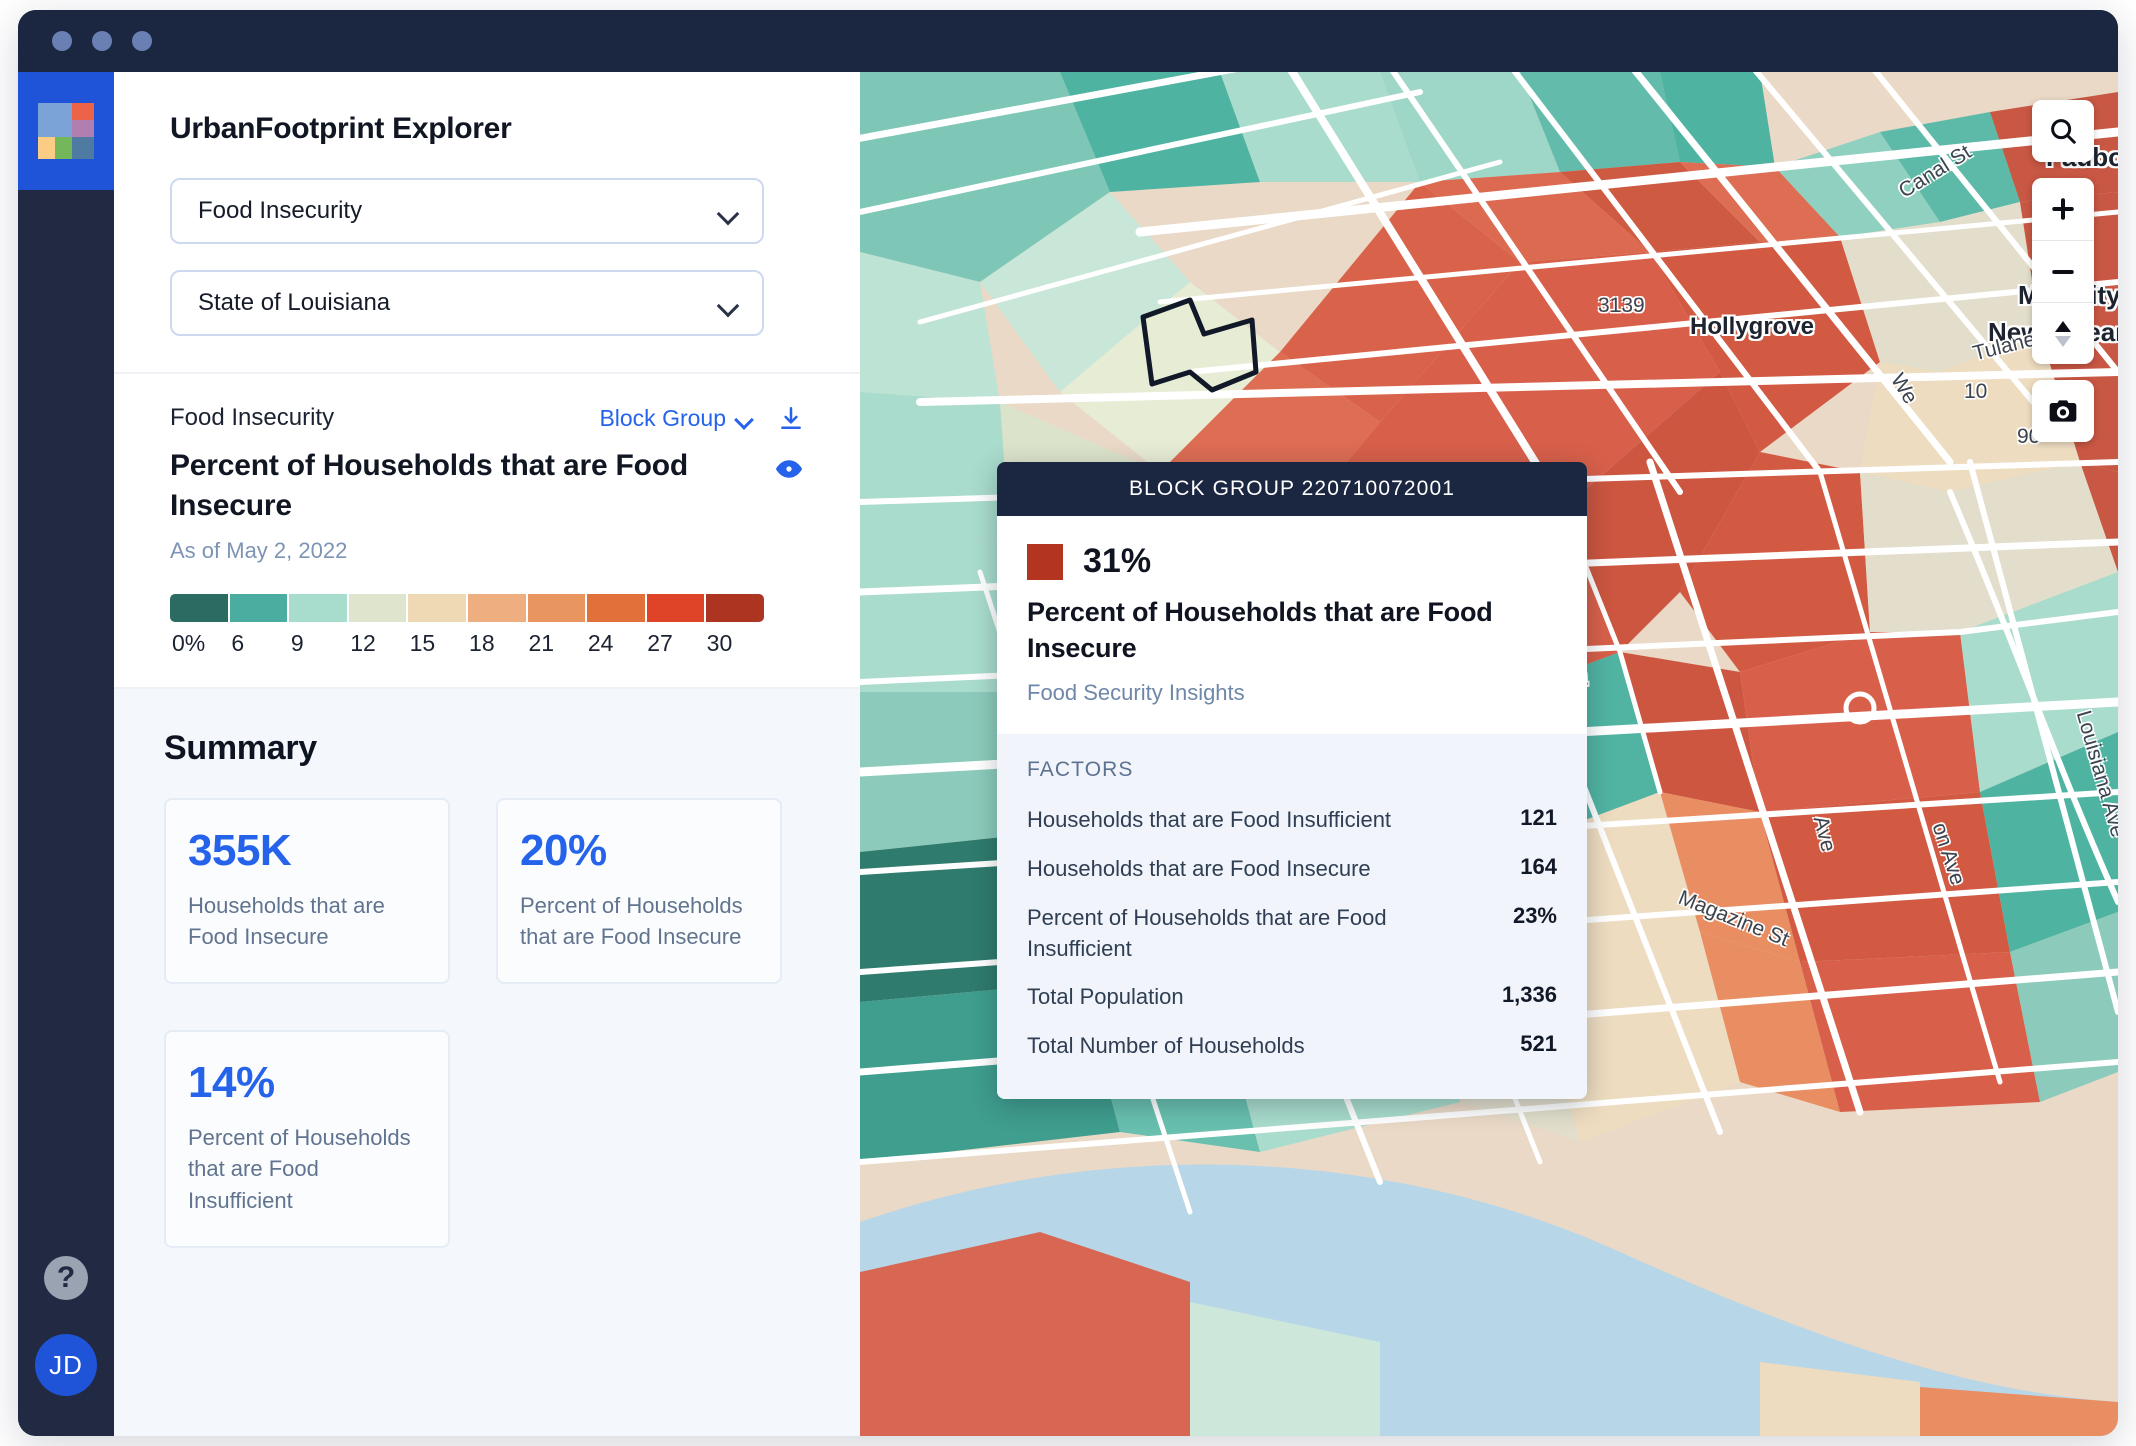 This screenshot has width=2136, height=1446. What do you see at coordinates (231, 1083) in the screenshot?
I see `summary-card-value: 14%` at bounding box center [231, 1083].